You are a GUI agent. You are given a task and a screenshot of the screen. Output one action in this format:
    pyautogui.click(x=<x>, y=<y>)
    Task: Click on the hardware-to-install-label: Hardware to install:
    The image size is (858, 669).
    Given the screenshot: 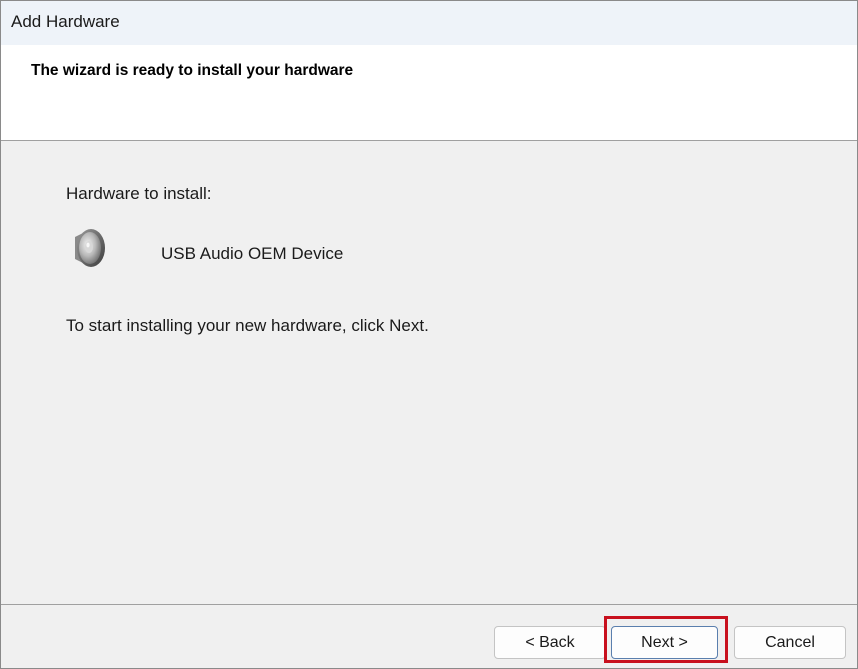 What is the action you would take?
    pyautogui.click(x=139, y=193)
    